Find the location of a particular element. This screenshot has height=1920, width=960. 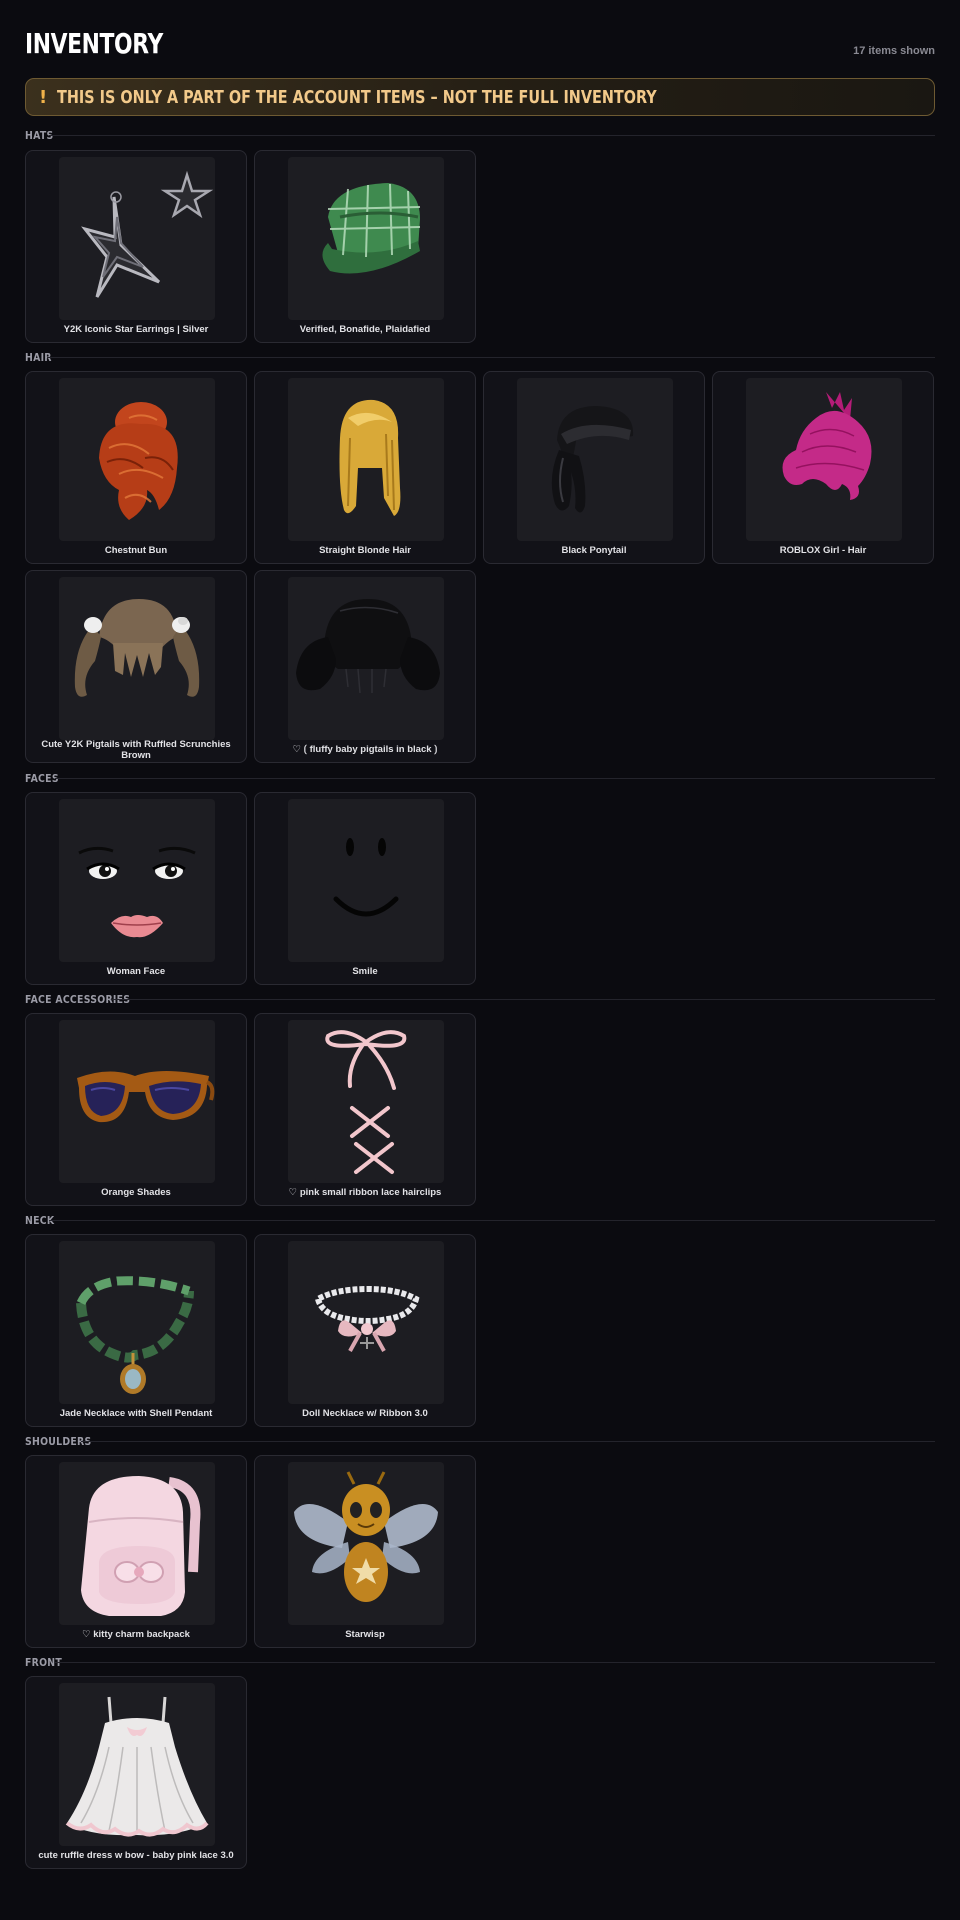

item-name: Doll Necklace w/ Ribbon 3.0 is located at coordinates (365, 1413).